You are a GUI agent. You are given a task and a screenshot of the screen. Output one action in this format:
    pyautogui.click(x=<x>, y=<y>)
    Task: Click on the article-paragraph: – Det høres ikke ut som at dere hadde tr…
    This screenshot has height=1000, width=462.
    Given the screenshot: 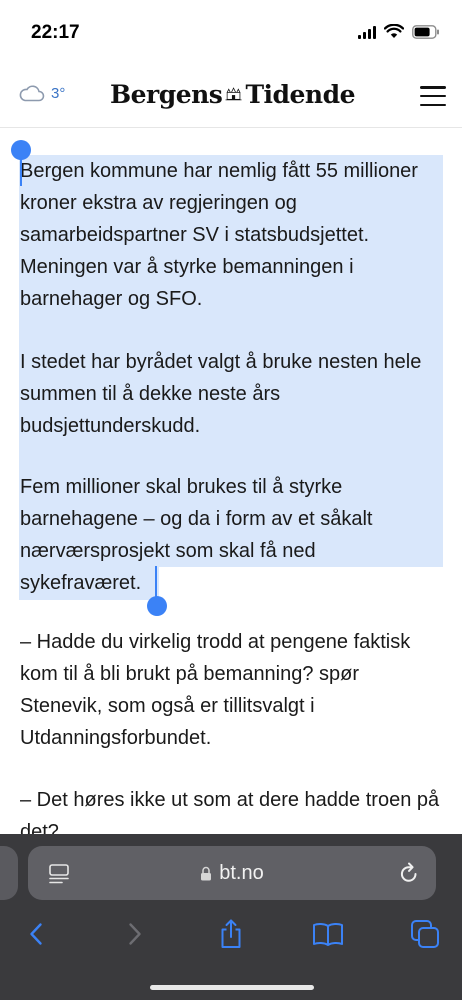 What is the action you would take?
    pyautogui.click(x=230, y=809)
    